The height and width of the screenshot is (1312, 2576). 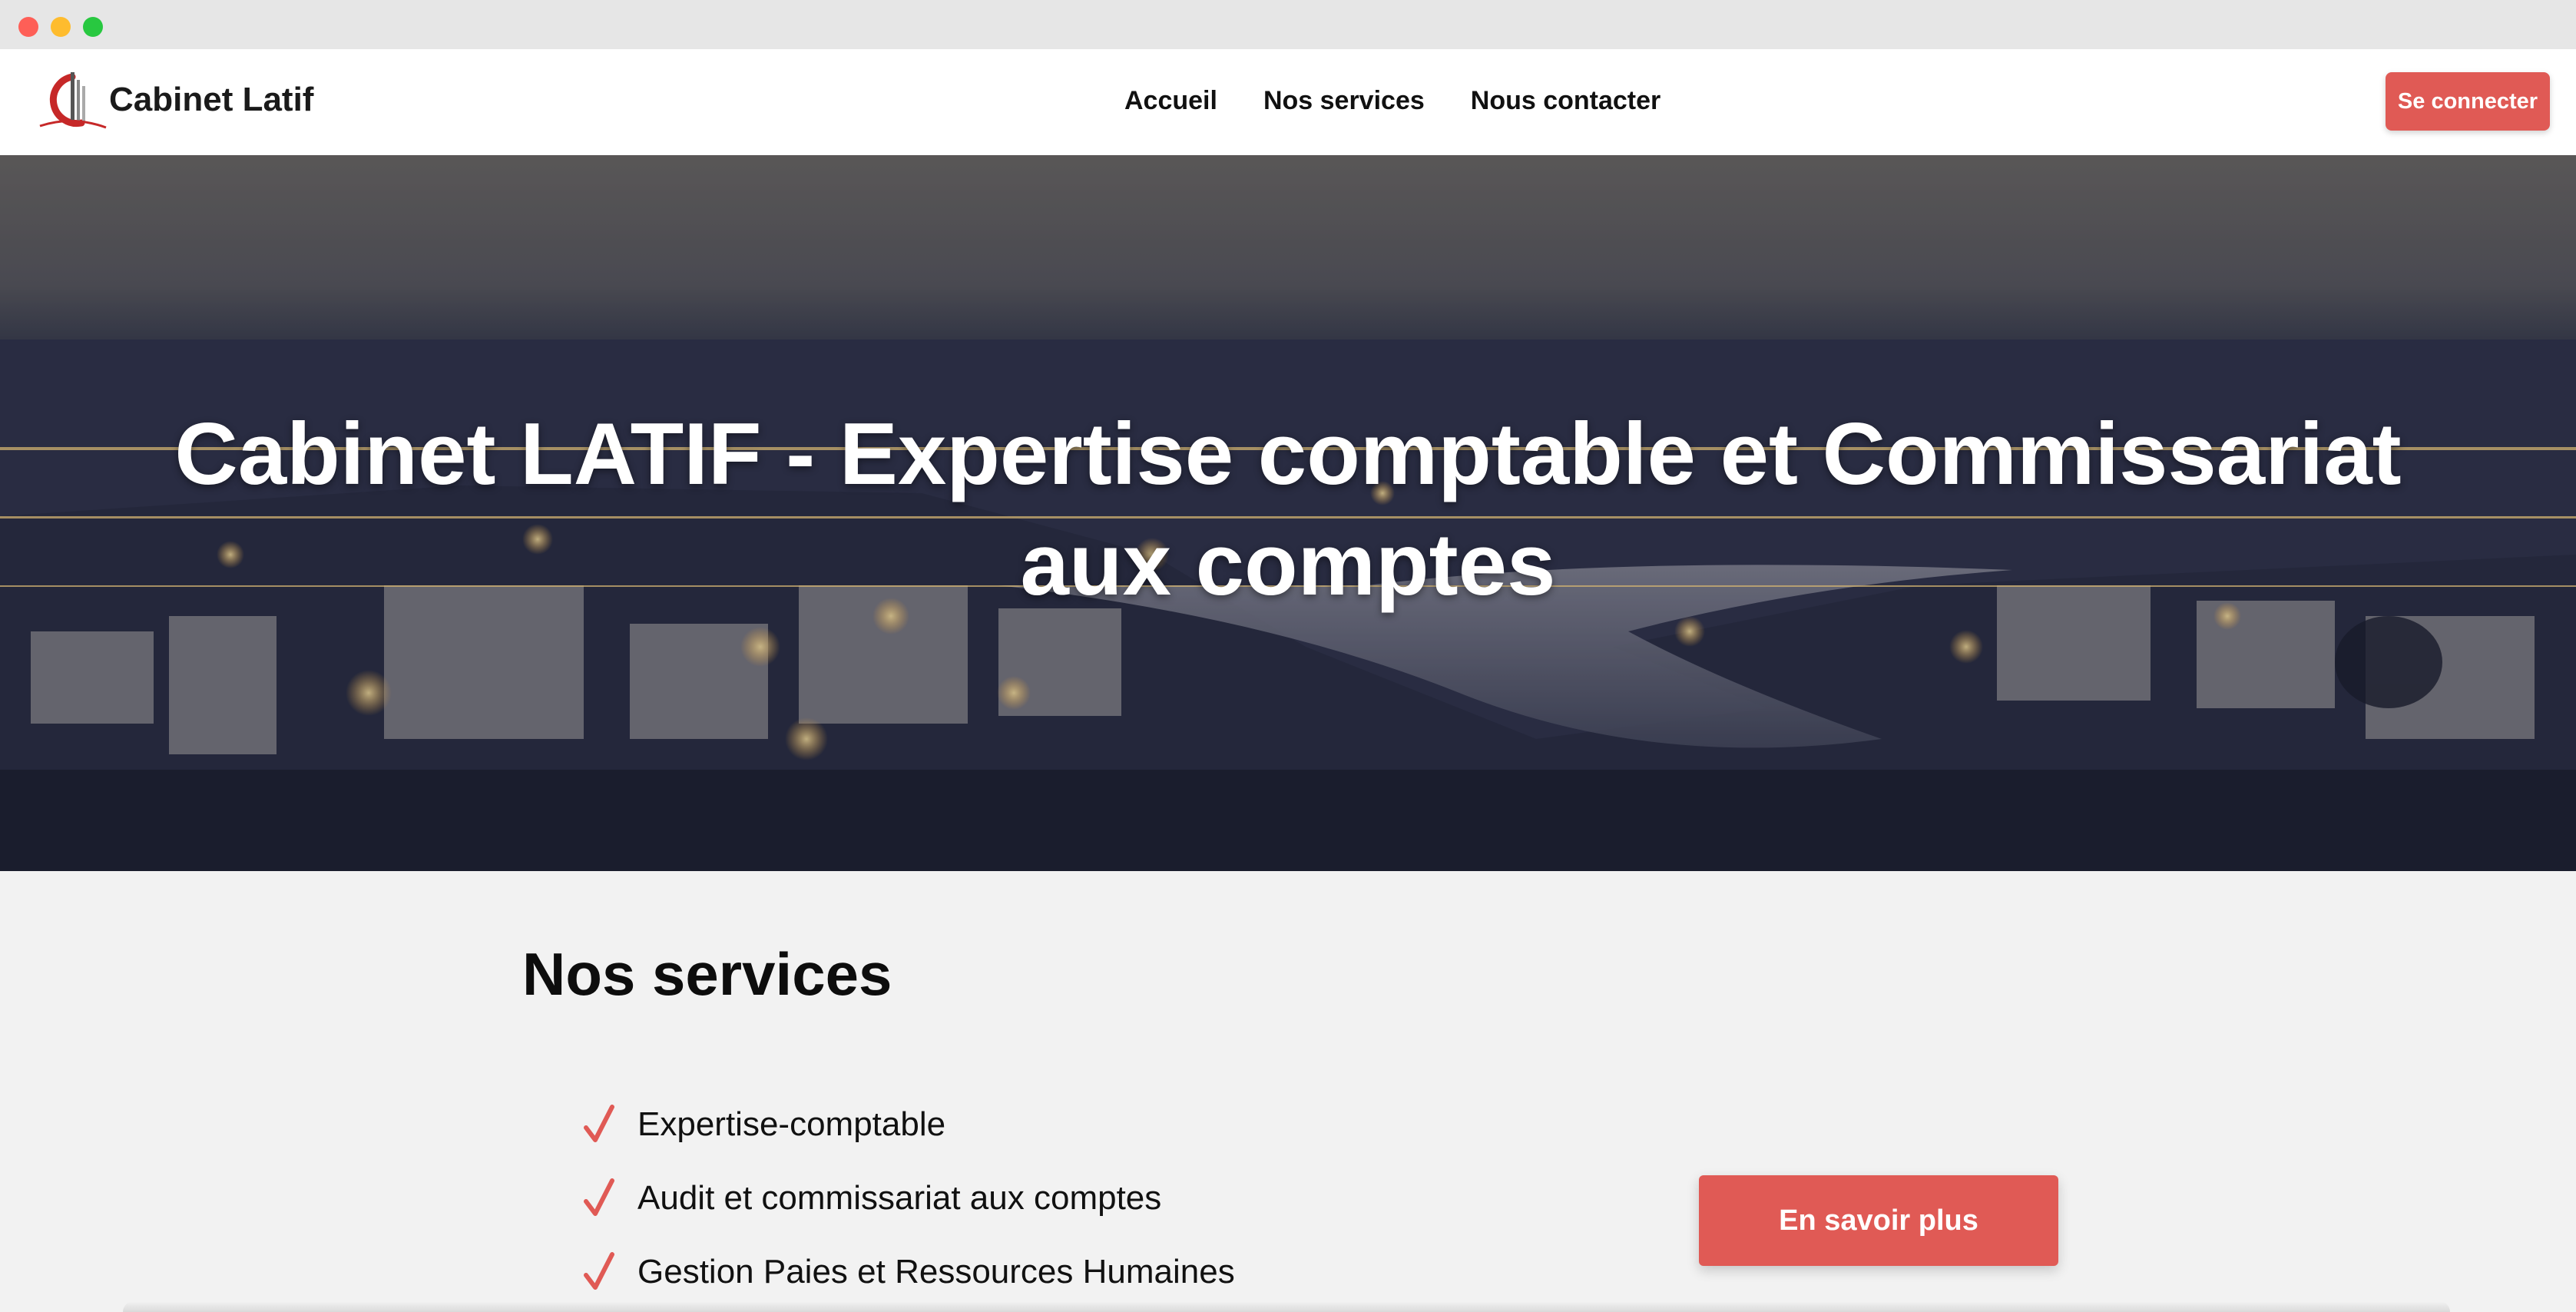 What do you see at coordinates (61, 27) in the screenshot?
I see `minimize-window-button` at bounding box center [61, 27].